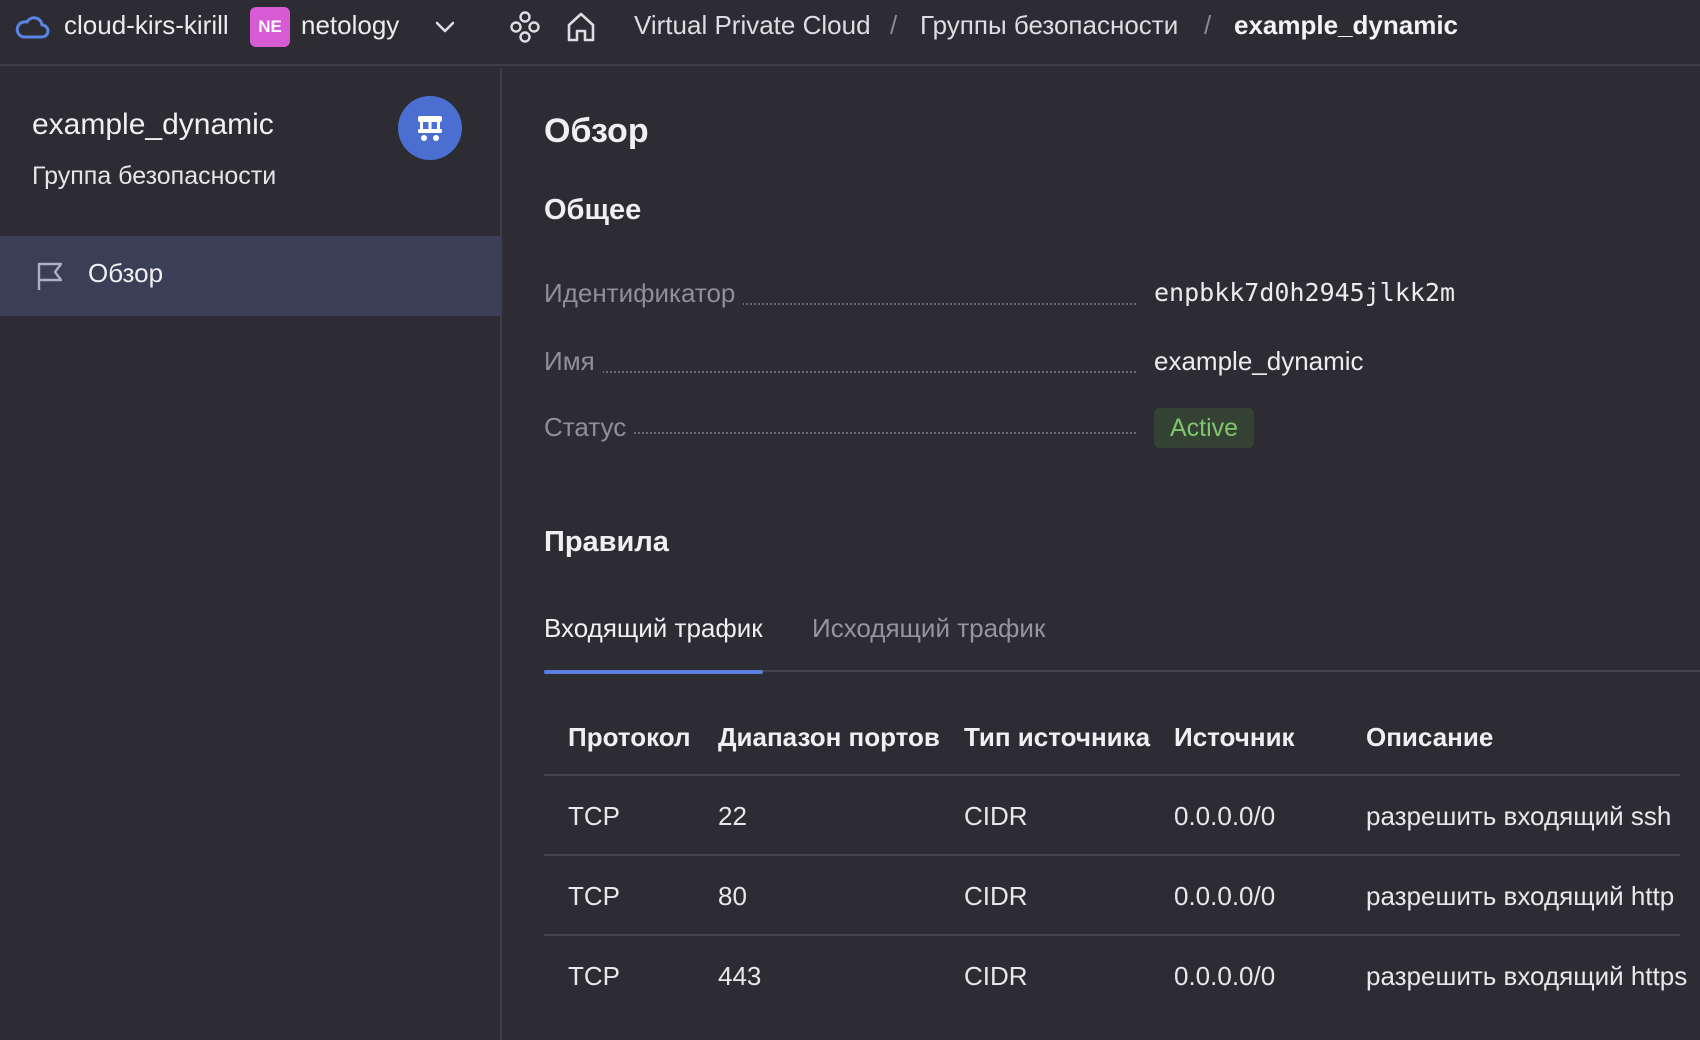 The width and height of the screenshot is (1700, 1040). Describe the element at coordinates (581, 27) in the screenshot. I see `home-icon` at that location.